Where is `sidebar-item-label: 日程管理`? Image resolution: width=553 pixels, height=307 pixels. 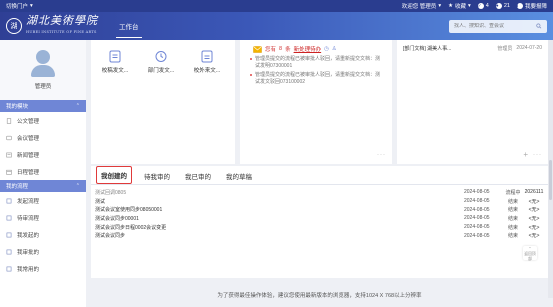
sidebar-item-label: 日程管理 is located at coordinates (28, 172).